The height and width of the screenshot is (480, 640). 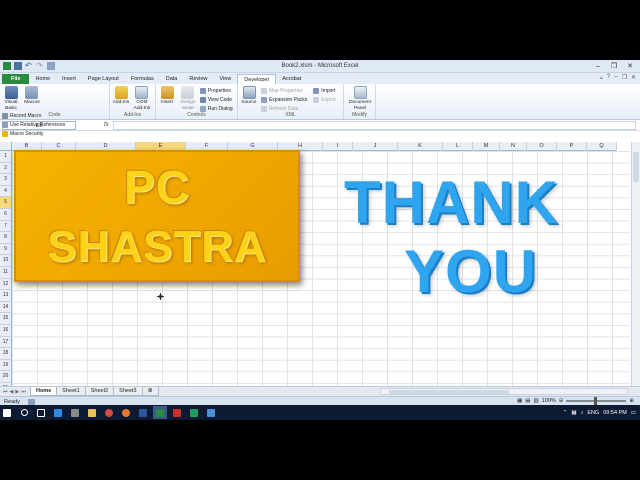 What do you see at coordinates (6, 146) in the screenshot?
I see `select-all-corner` at bounding box center [6, 146].